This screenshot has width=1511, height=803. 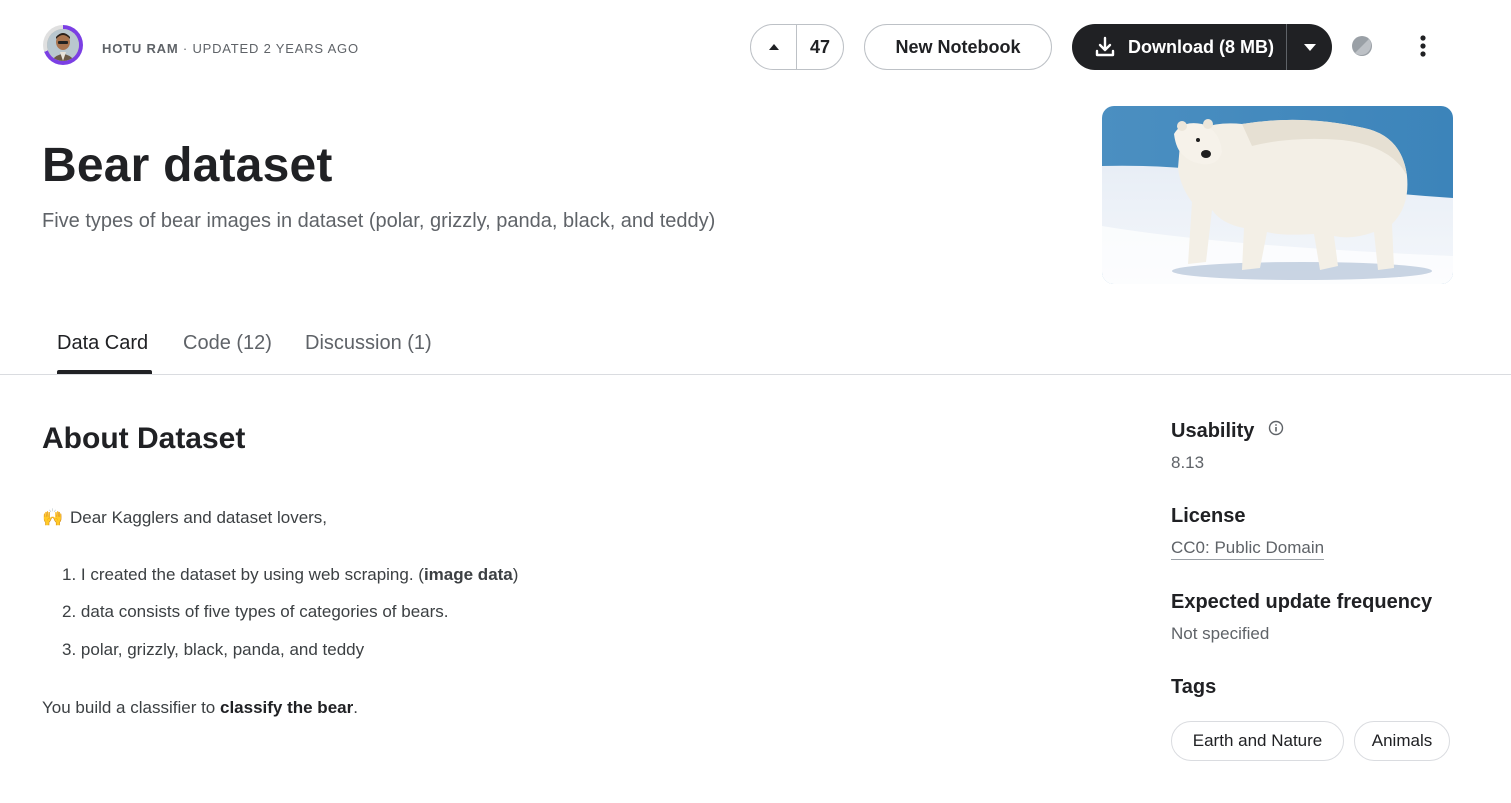 I want to click on list-text: polar, grizzly, black, panda, and teddy, so click(x=222, y=649).